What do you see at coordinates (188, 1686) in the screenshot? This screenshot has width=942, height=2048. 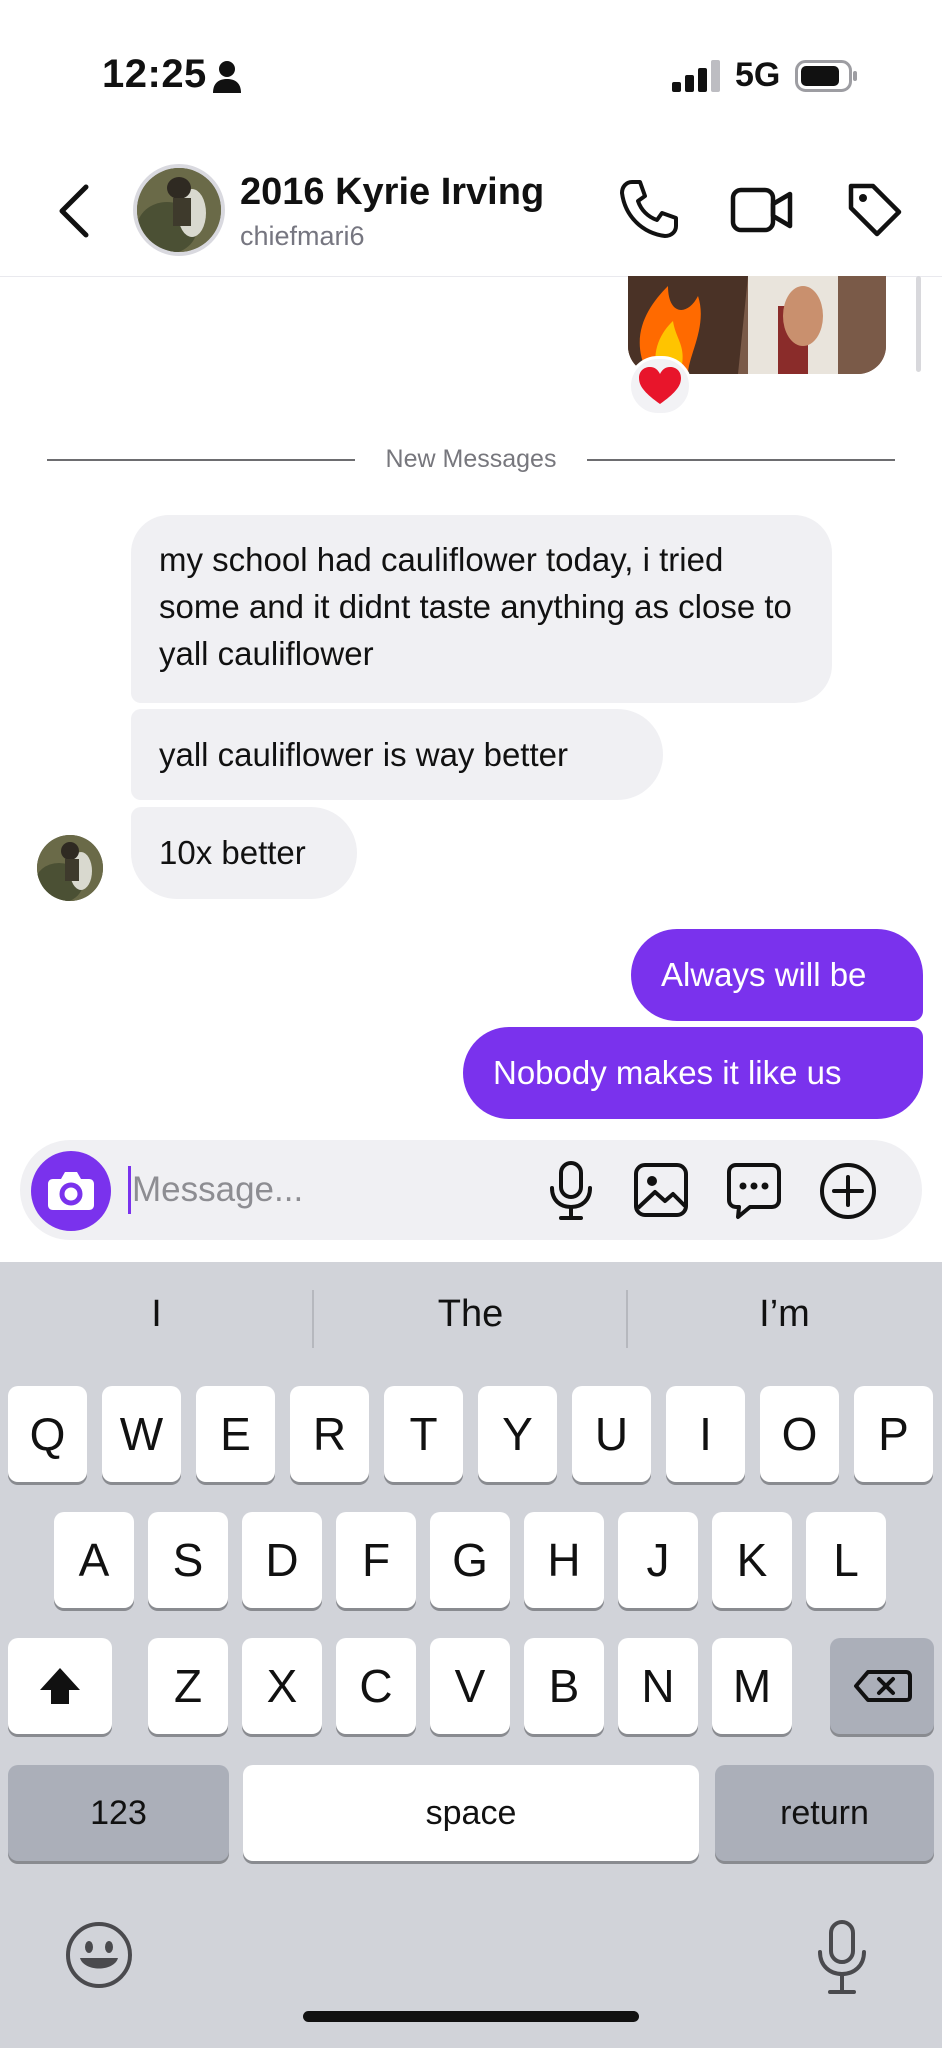 I see `key: Z` at bounding box center [188, 1686].